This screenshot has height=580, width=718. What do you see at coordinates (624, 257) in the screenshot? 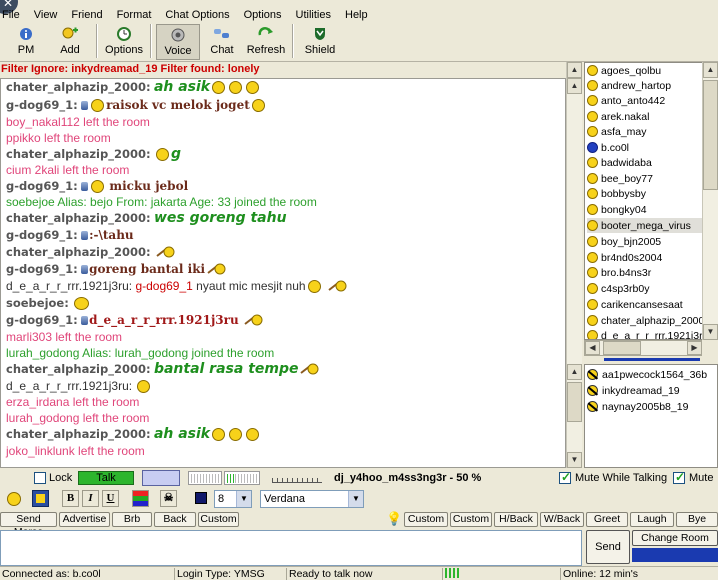
I see `list-item: br4nd0s2004` at bounding box center [624, 257].